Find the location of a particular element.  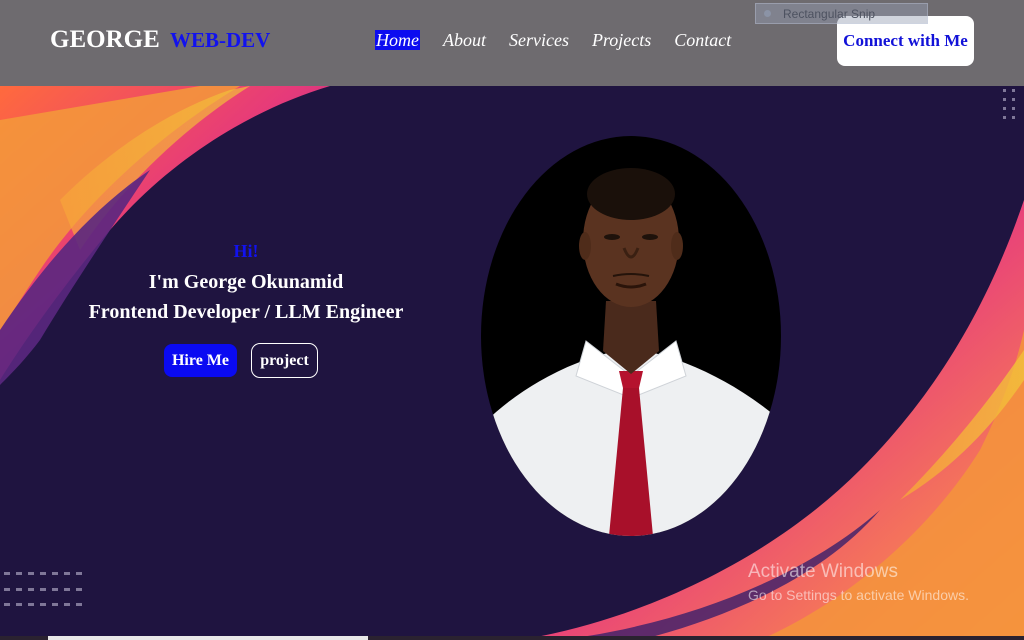

brand-logo: GEORGE WEB-DEV is located at coordinates (160, 40).